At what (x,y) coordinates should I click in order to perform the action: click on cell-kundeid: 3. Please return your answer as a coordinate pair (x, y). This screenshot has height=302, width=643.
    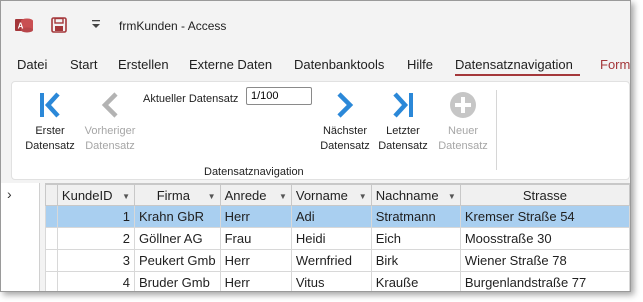
    Looking at the image, I should click on (96, 260).